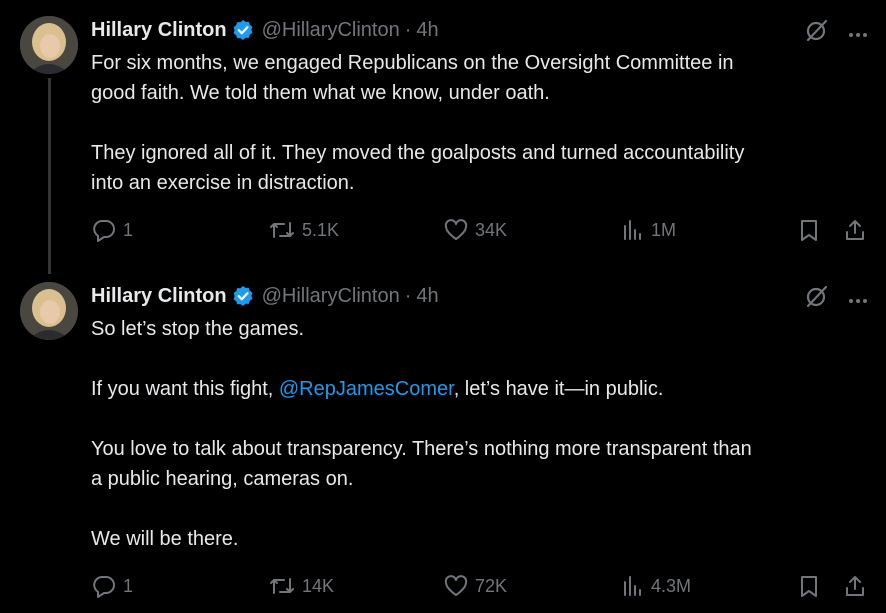  What do you see at coordinates (223, 183) in the screenshot?
I see `tweet-text-line: into an exercise in distraction.` at bounding box center [223, 183].